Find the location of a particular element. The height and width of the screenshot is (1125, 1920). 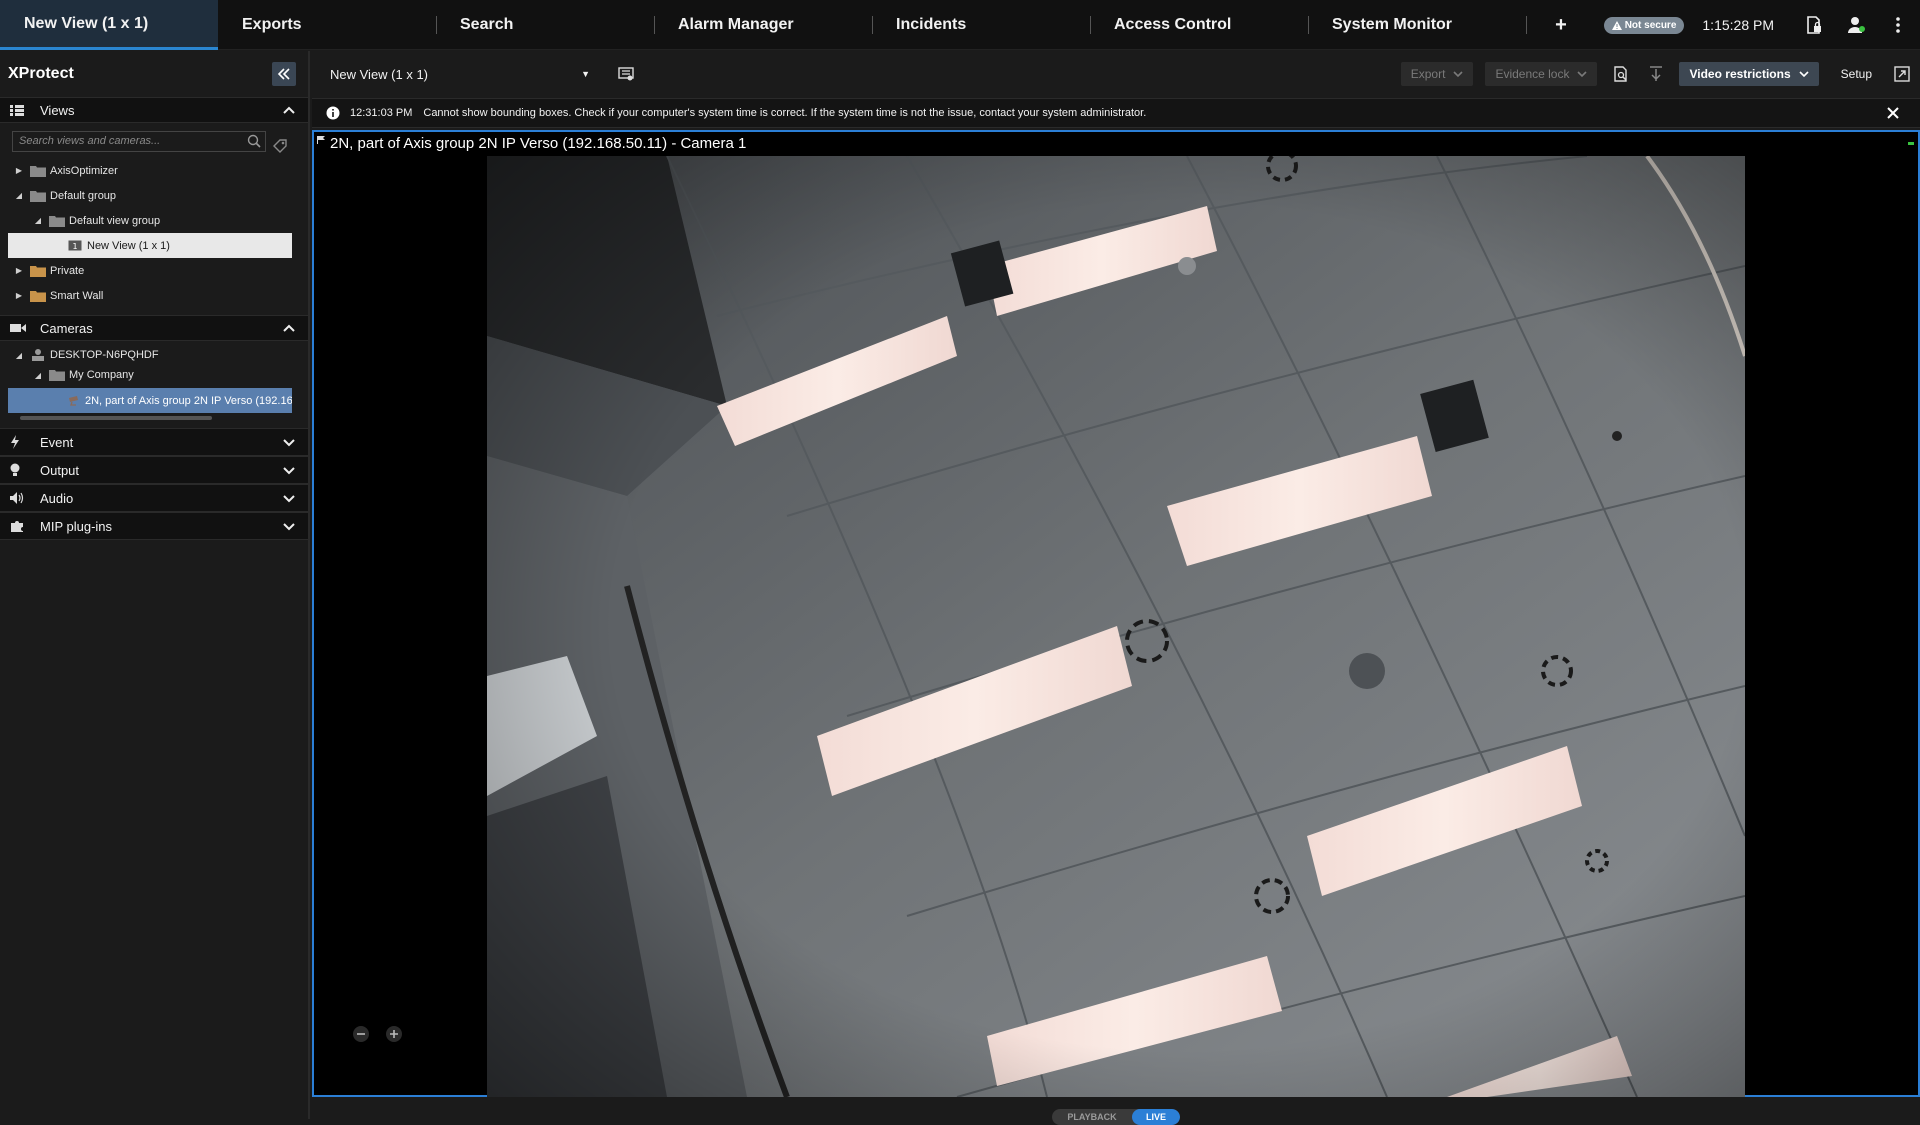

mip-plugins-section-header: MIP plug-ins is located at coordinates (154, 526).